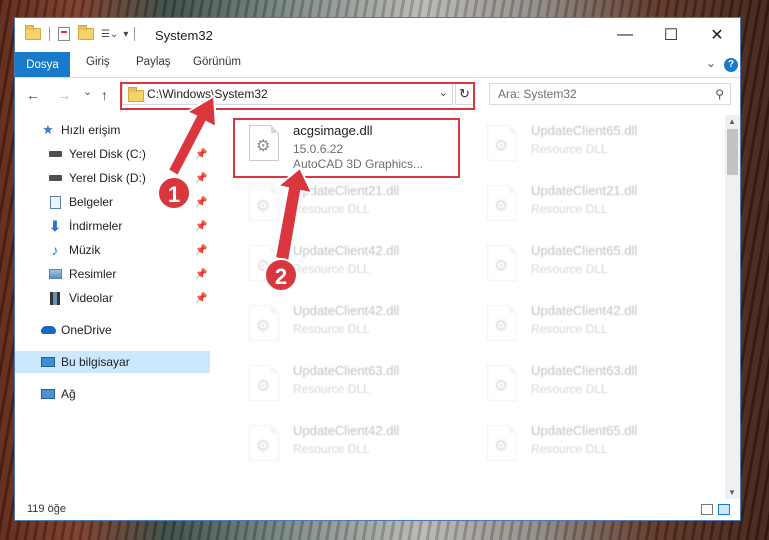 This screenshot has width=769, height=540. Describe the element at coordinates (731, 65) in the screenshot. I see `help-icon: ?` at that location.